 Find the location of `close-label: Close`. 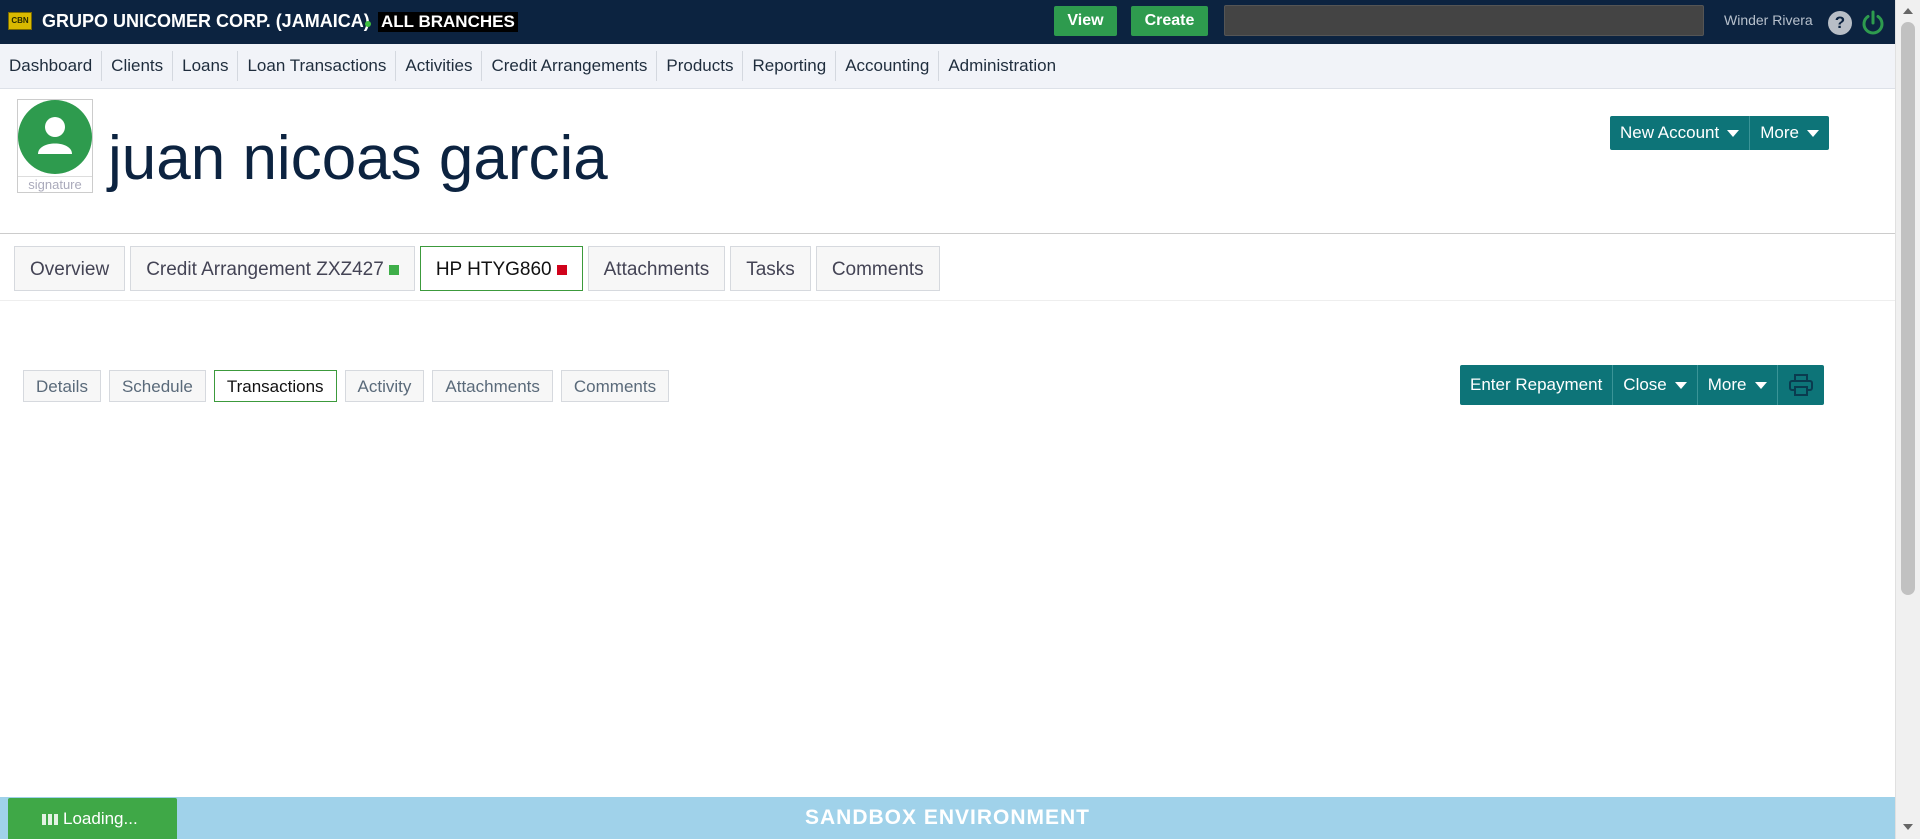

close-label: Close is located at coordinates (1645, 384).